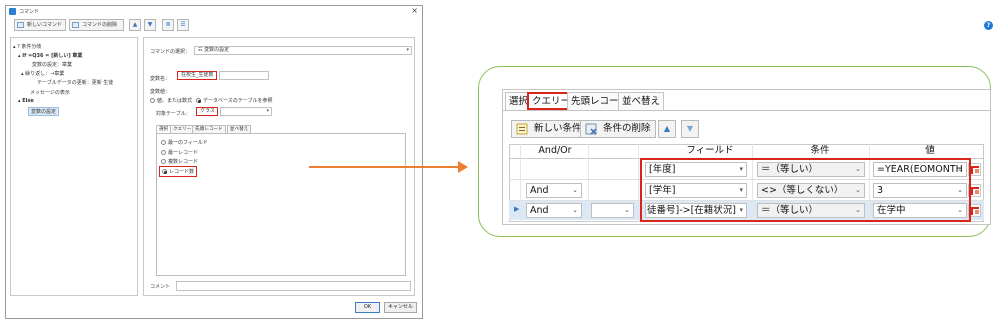  I want to click on help-icon: ?, so click(988, 25).